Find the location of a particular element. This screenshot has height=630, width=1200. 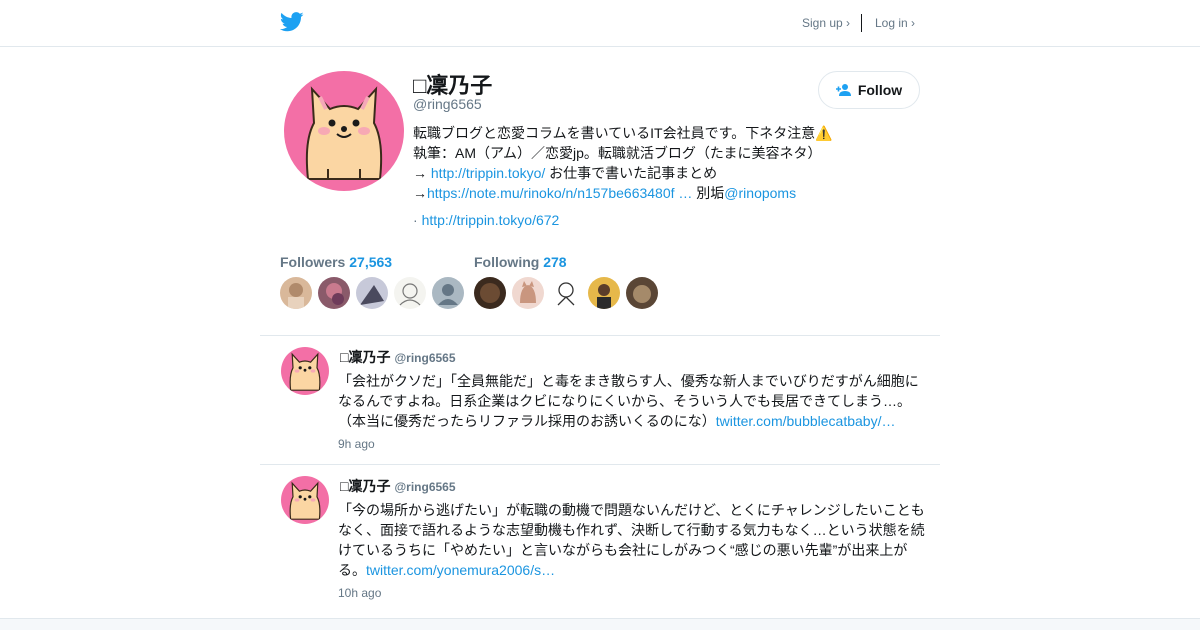

profile-handle: @ring6565 is located at coordinates (447, 104).